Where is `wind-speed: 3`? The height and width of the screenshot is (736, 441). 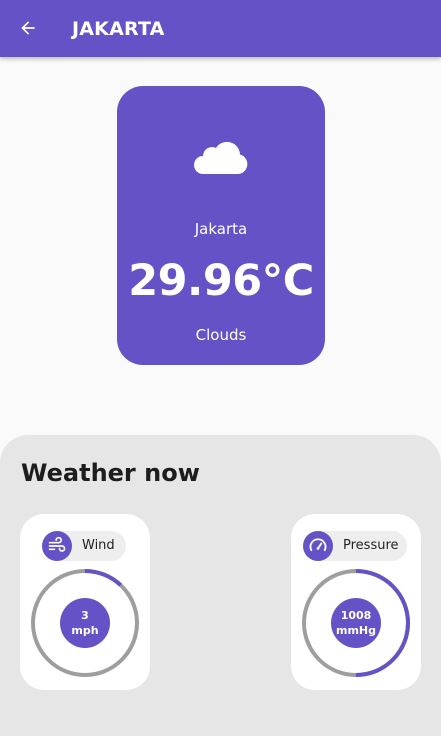 wind-speed: 3 is located at coordinates (85, 615).